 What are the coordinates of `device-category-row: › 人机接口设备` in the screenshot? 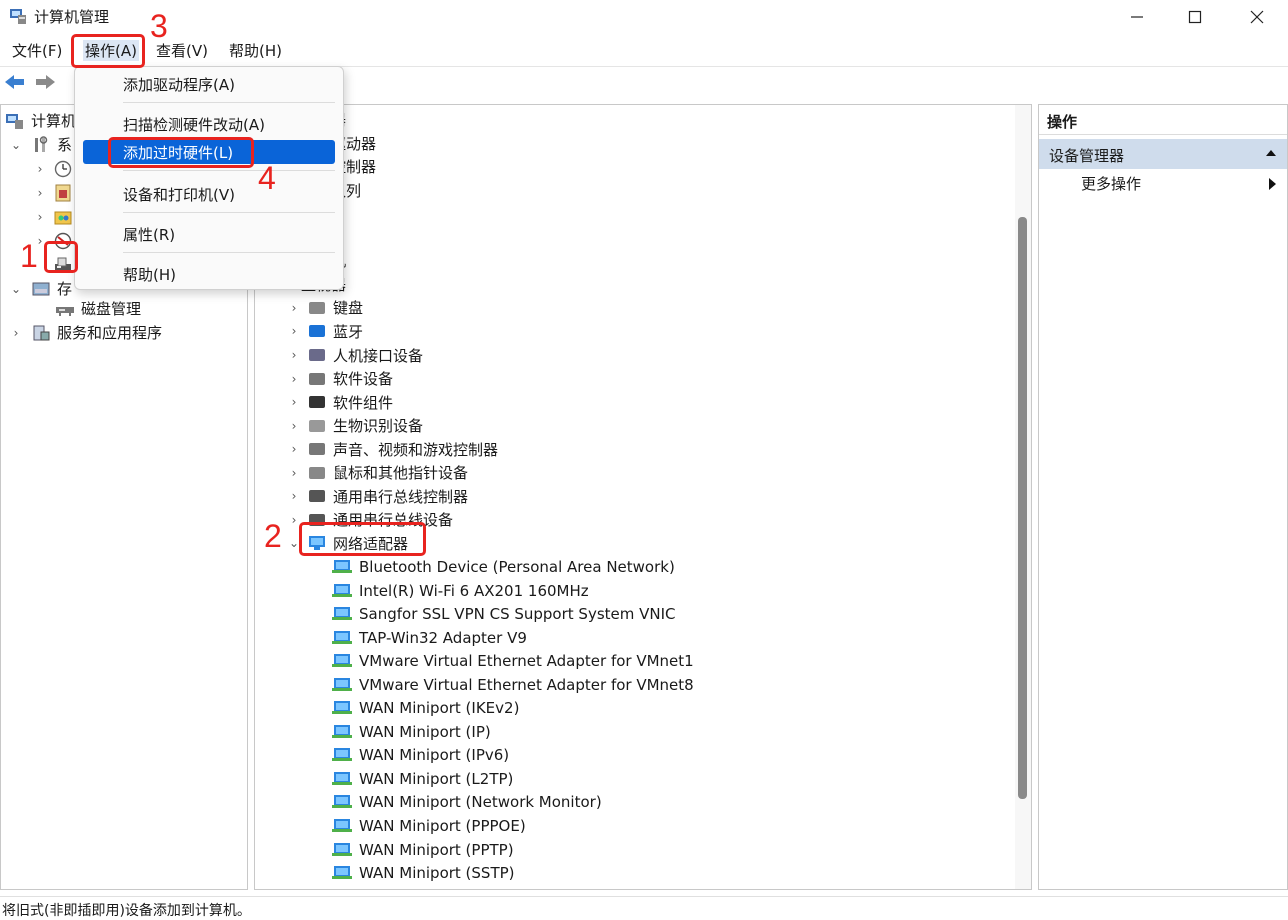 It's located at (355, 355).